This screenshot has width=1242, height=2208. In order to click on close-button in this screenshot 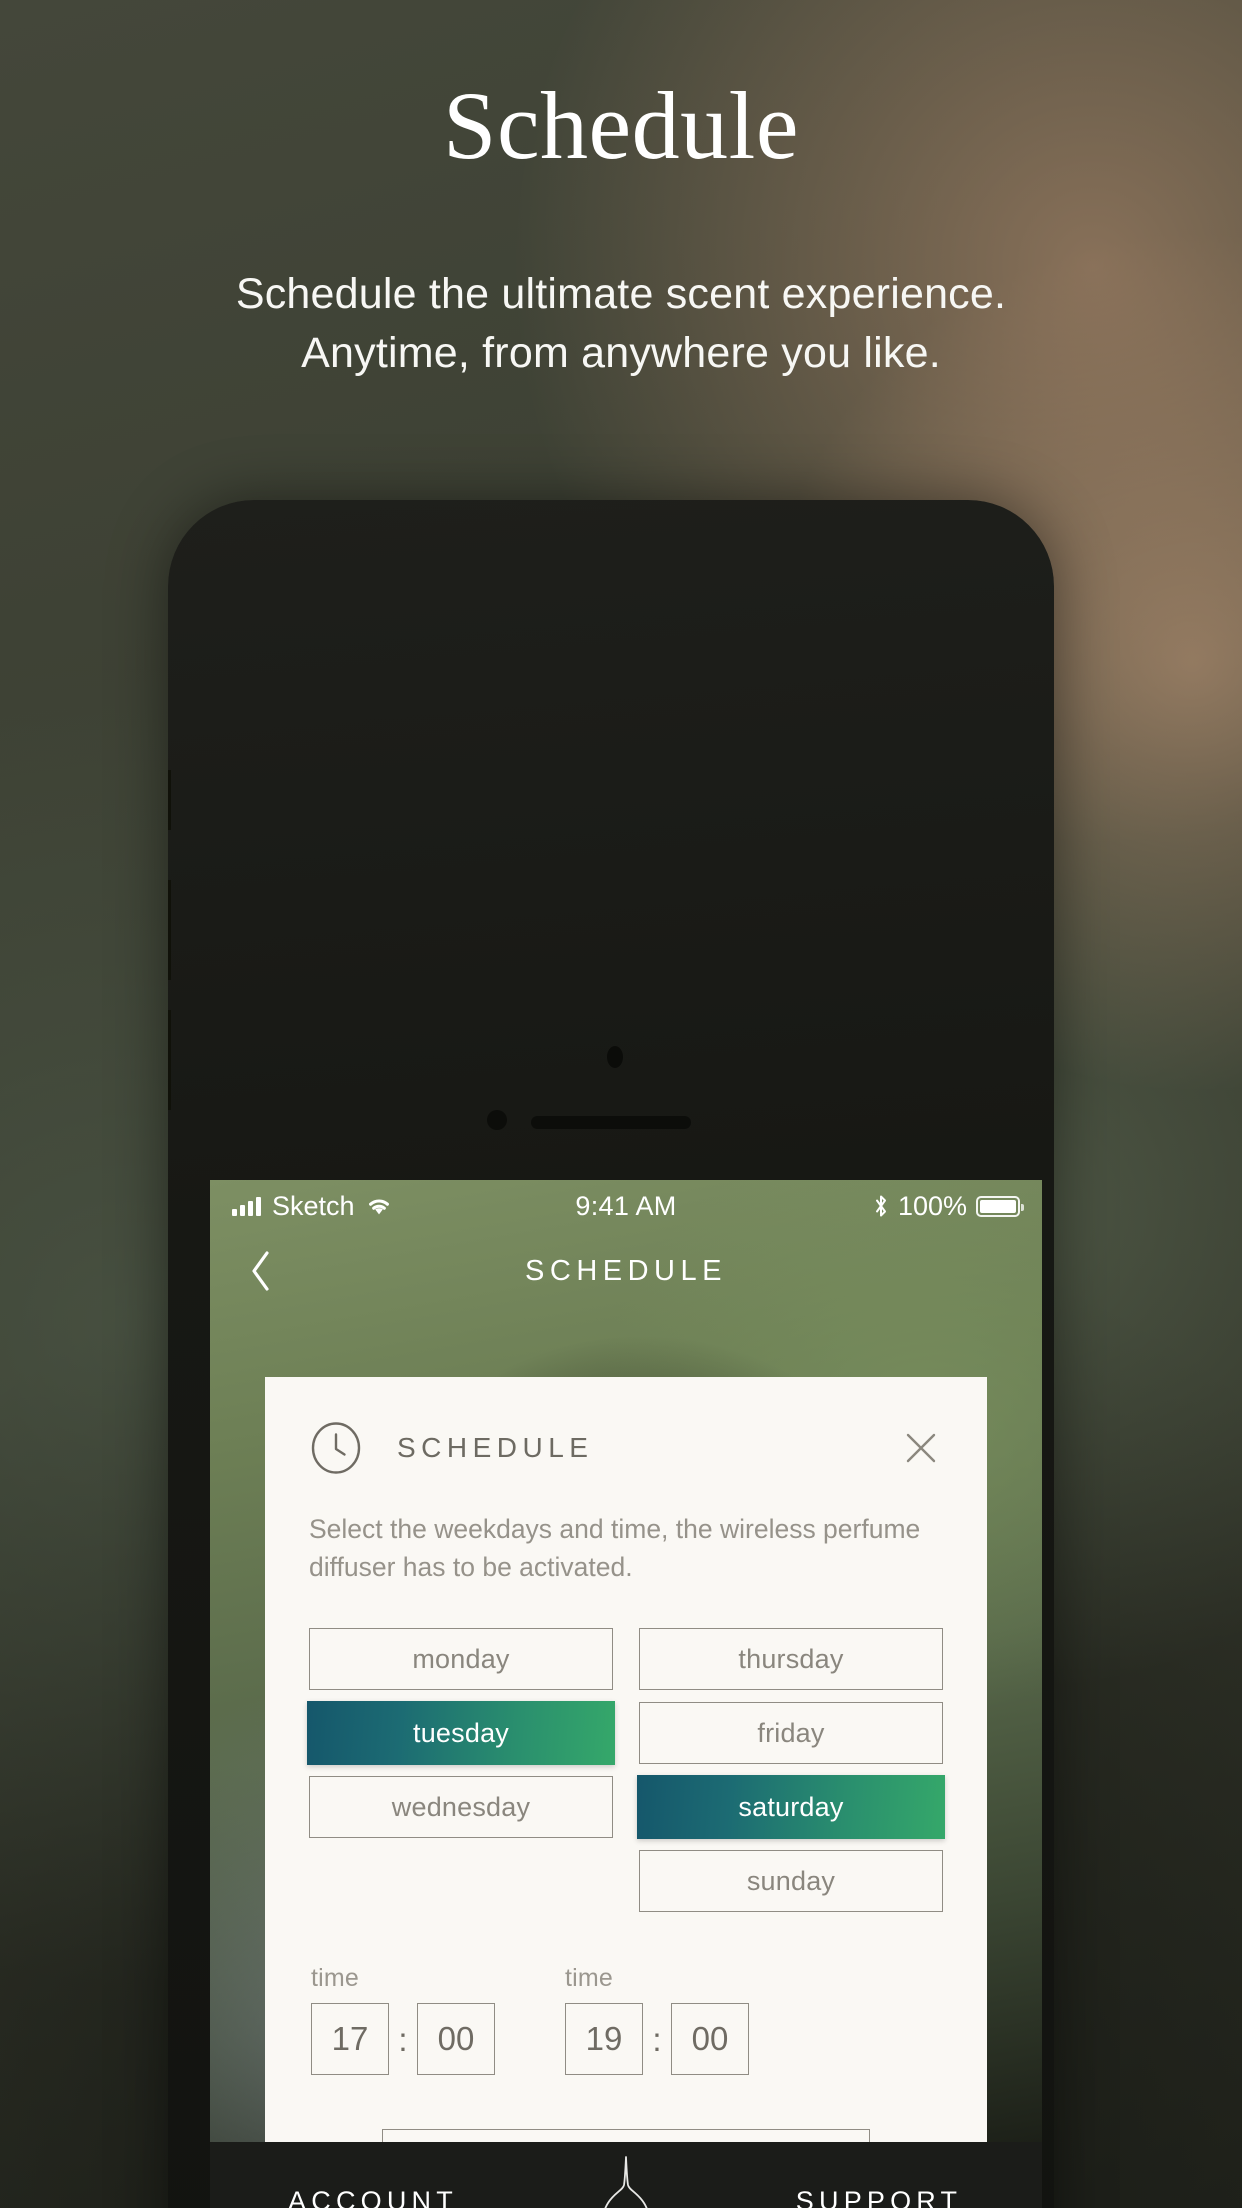, I will do `click(921, 1448)`.